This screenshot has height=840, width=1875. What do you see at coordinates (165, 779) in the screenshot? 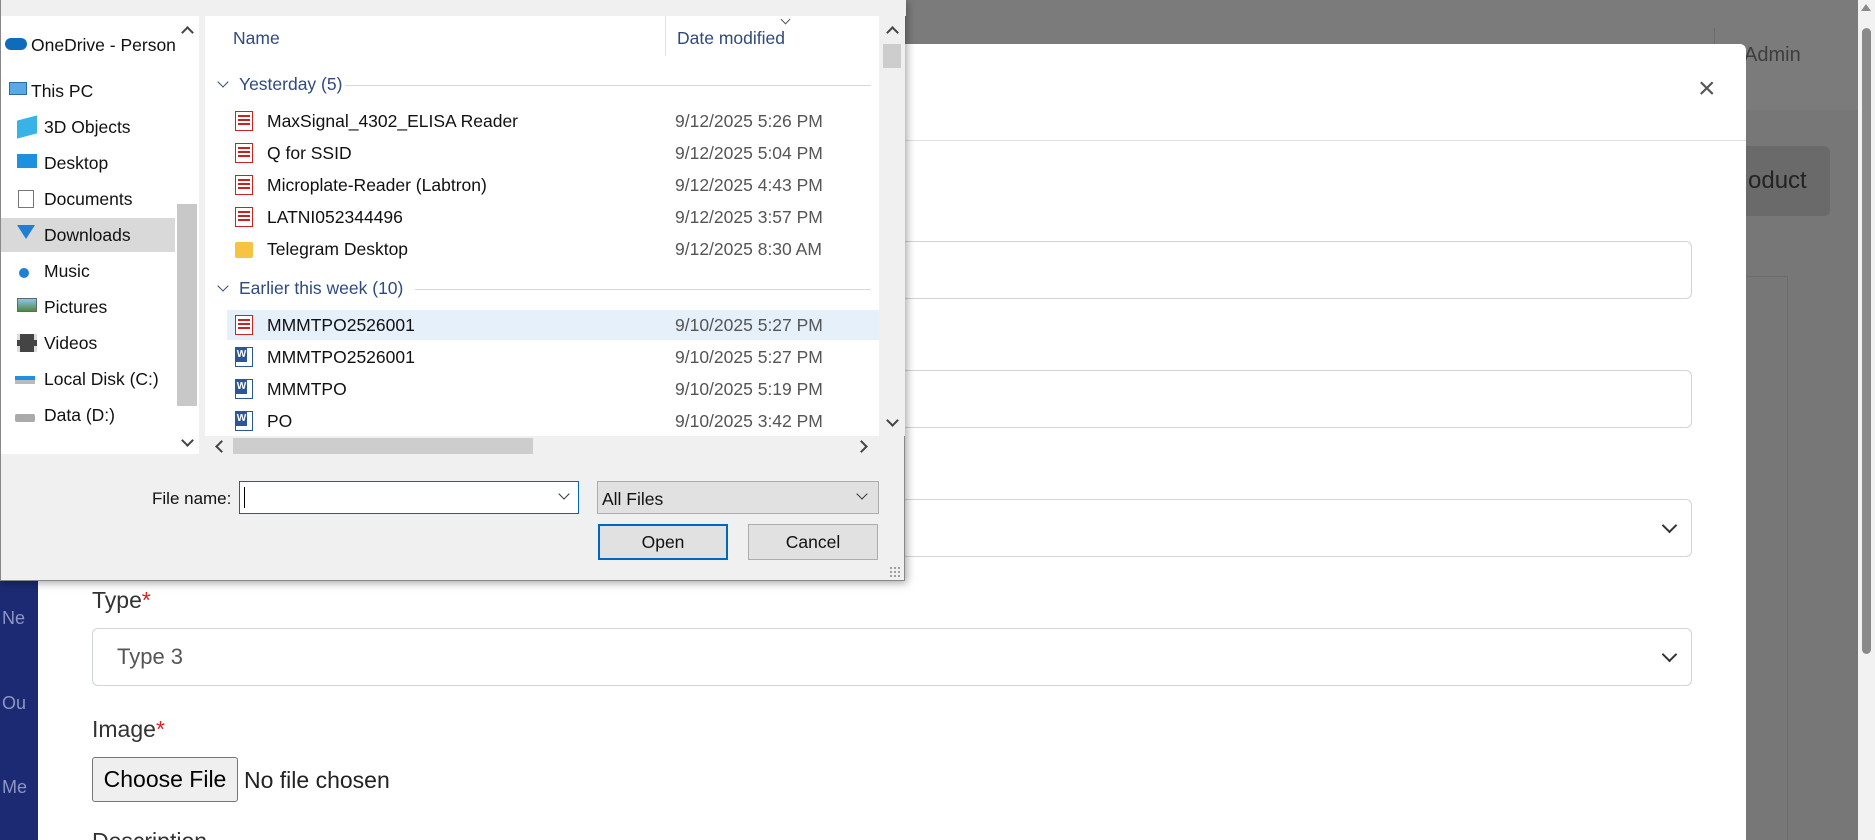
I see `choose-file-button: Choose File` at bounding box center [165, 779].